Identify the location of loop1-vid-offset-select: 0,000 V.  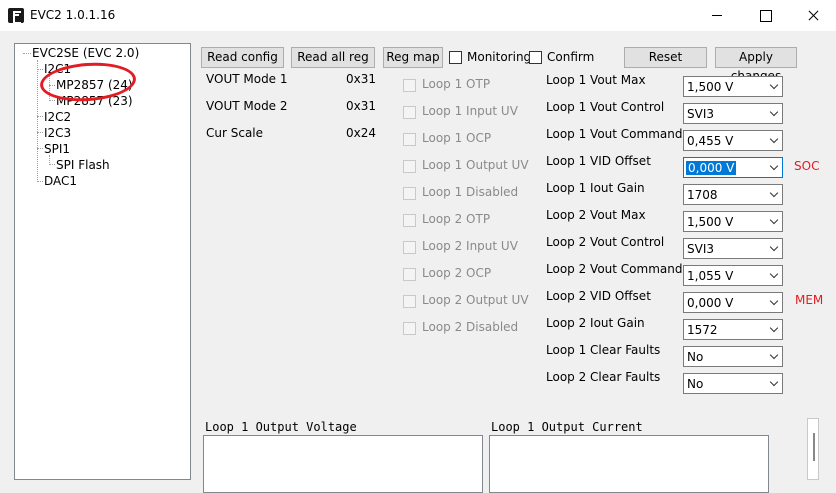
(733, 167).